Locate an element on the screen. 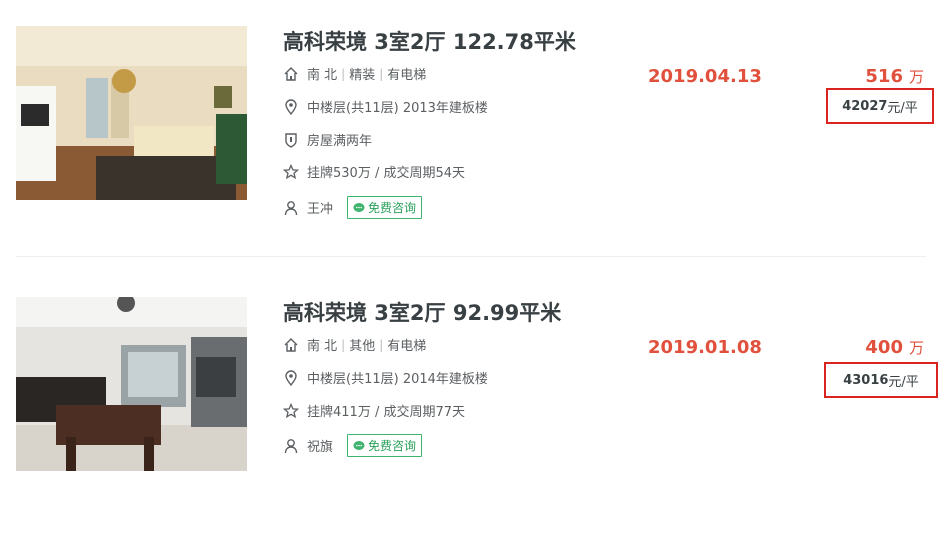  unit-price-value: 43016 is located at coordinates (866, 380).